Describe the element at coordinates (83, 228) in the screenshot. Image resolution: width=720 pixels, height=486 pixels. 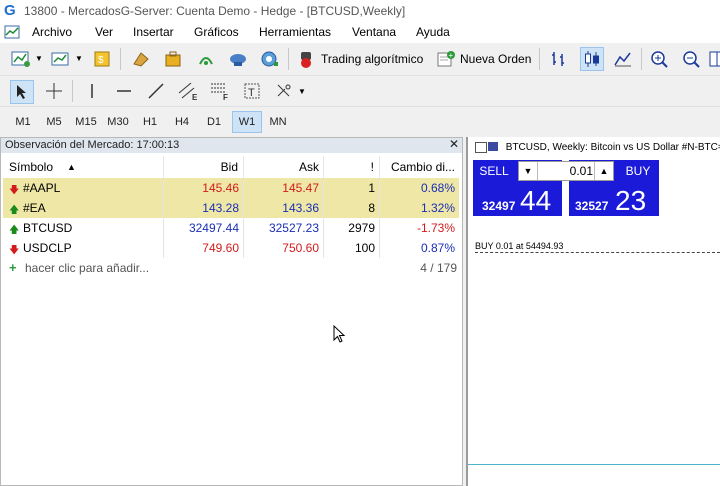
I see `symbol-cell: 🡅 BTCUSD` at that location.